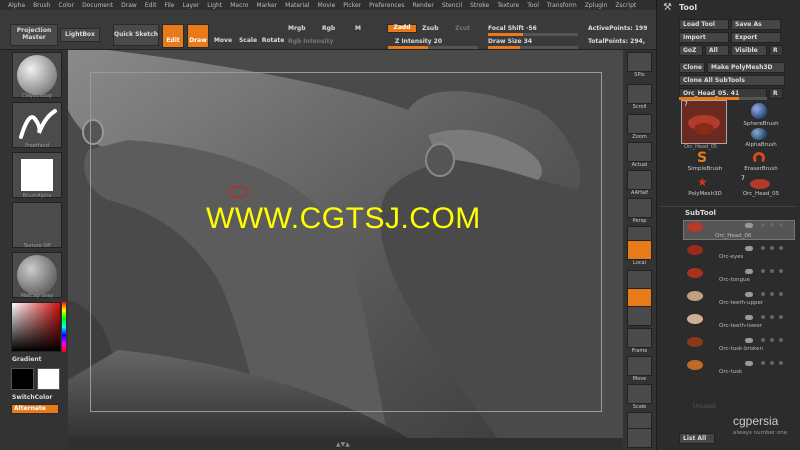 Image resolution: width=800 pixels, height=450 pixels. I want to click on save-as-button: Save As, so click(756, 24).